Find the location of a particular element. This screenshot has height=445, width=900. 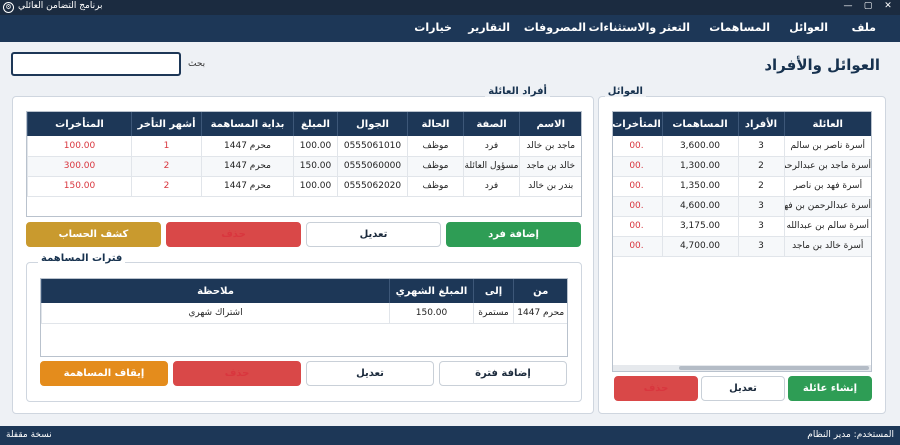

close-icon: ✕ is located at coordinates (888, 6).